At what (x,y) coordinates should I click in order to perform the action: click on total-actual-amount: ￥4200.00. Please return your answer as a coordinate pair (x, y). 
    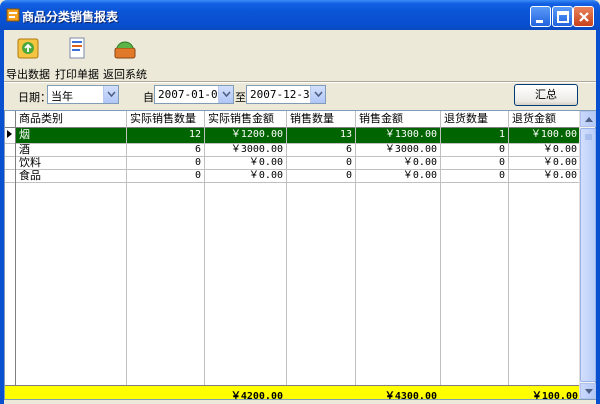
    Looking at the image, I should click on (256, 396).